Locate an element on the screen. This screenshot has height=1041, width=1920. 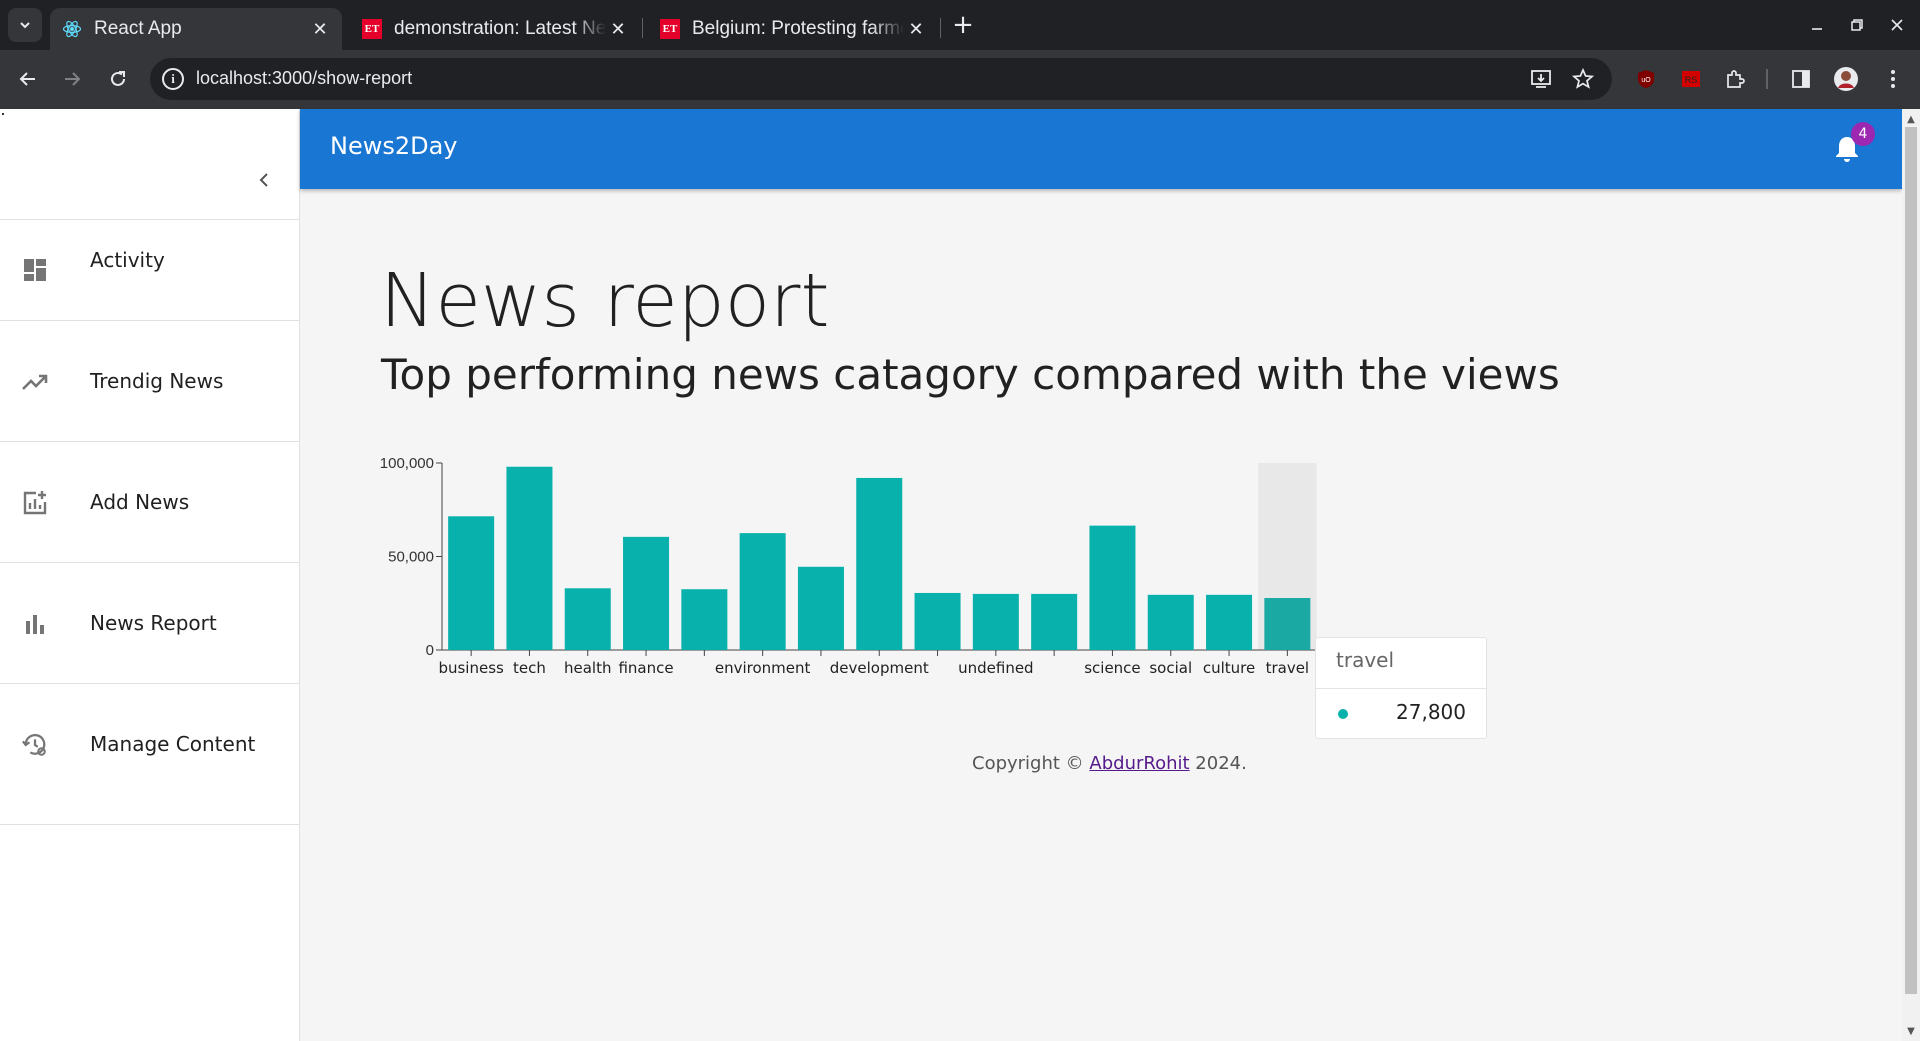
y-tick-label: 0 is located at coordinates (430, 650).